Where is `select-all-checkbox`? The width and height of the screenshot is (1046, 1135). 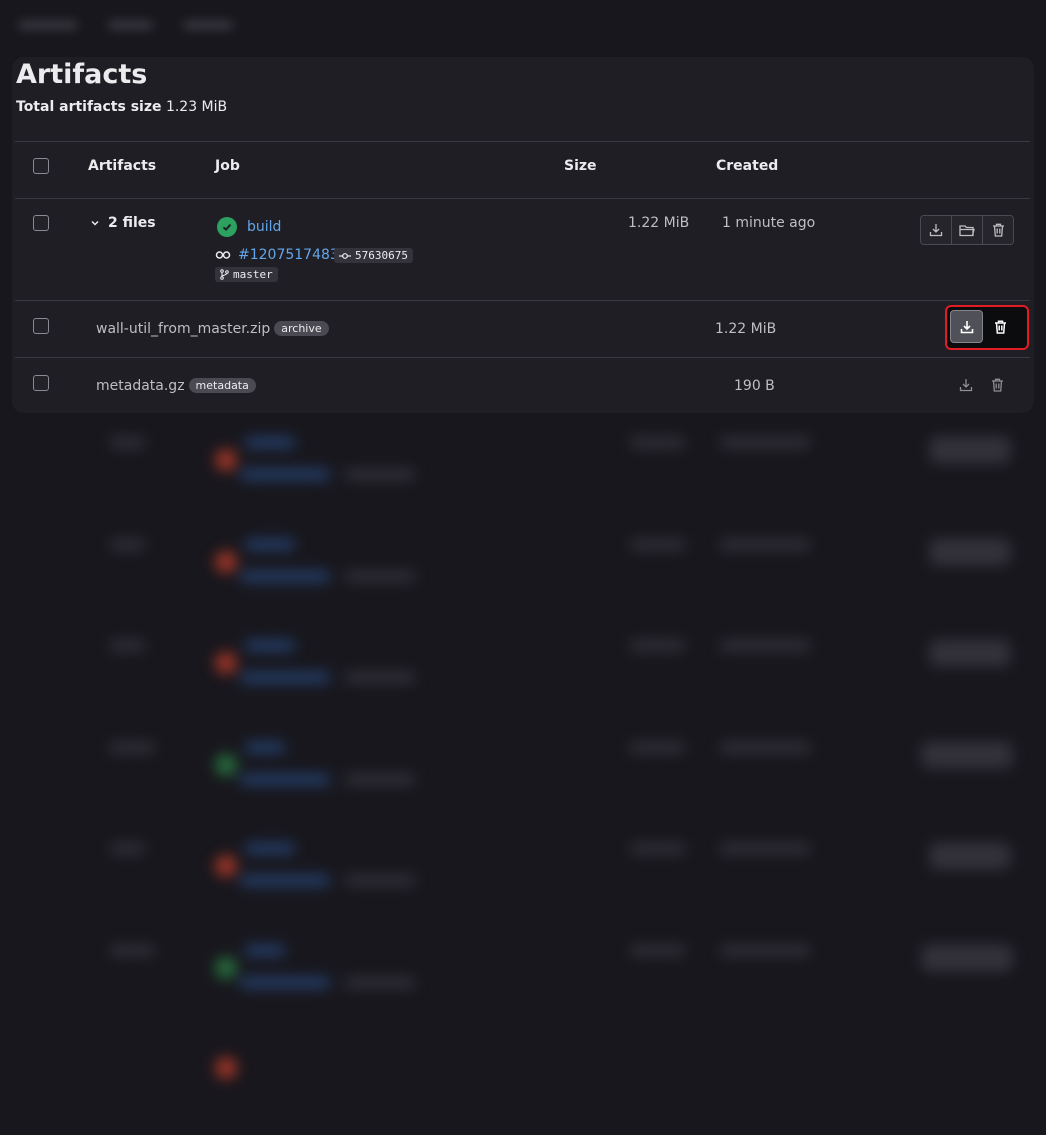 select-all-checkbox is located at coordinates (41, 166).